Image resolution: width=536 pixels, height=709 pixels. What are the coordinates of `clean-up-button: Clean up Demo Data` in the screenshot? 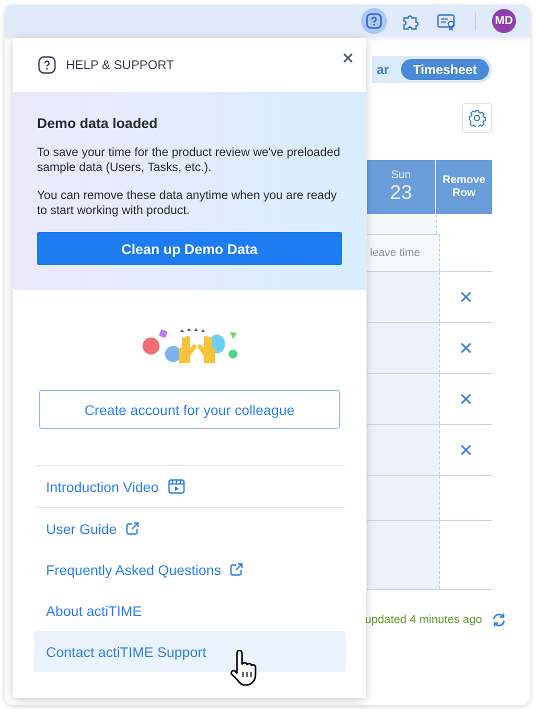 It's located at (189, 248).